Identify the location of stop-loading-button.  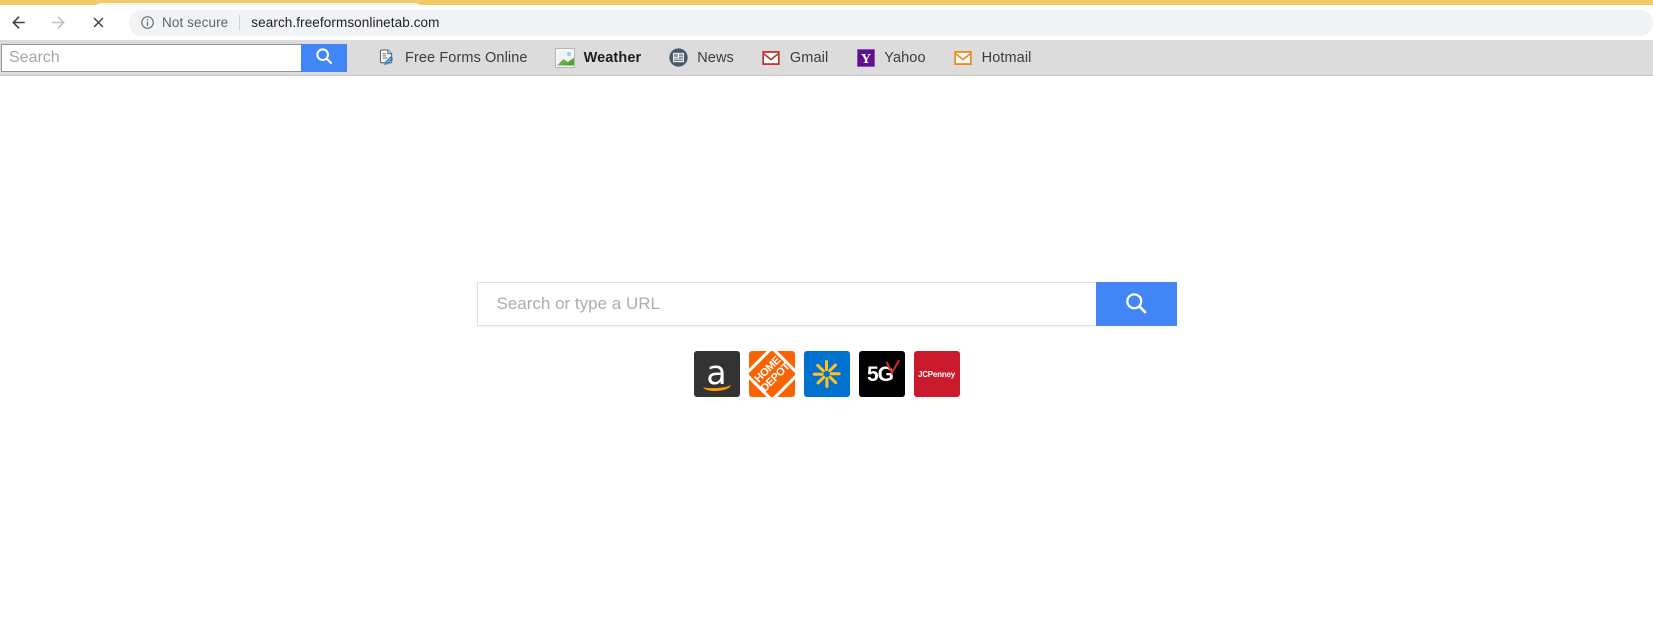
(98, 23).